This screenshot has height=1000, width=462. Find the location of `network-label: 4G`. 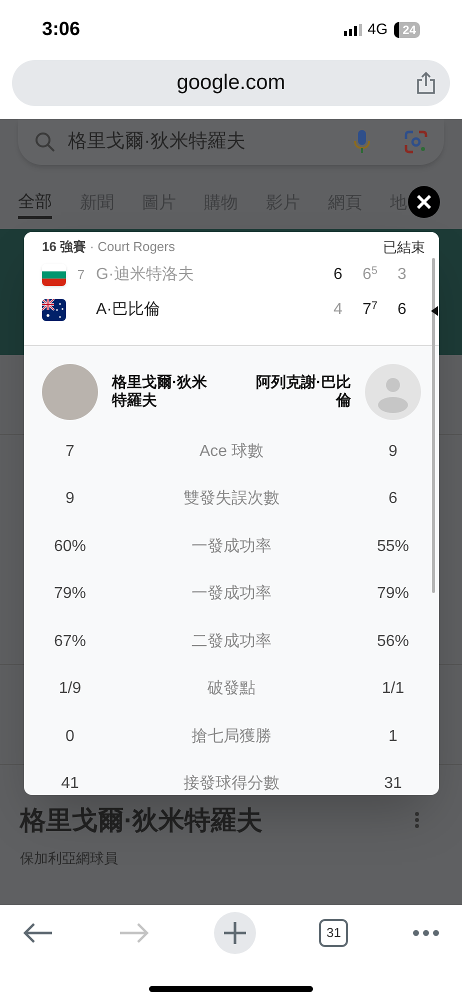

network-label: 4G is located at coordinates (378, 30).